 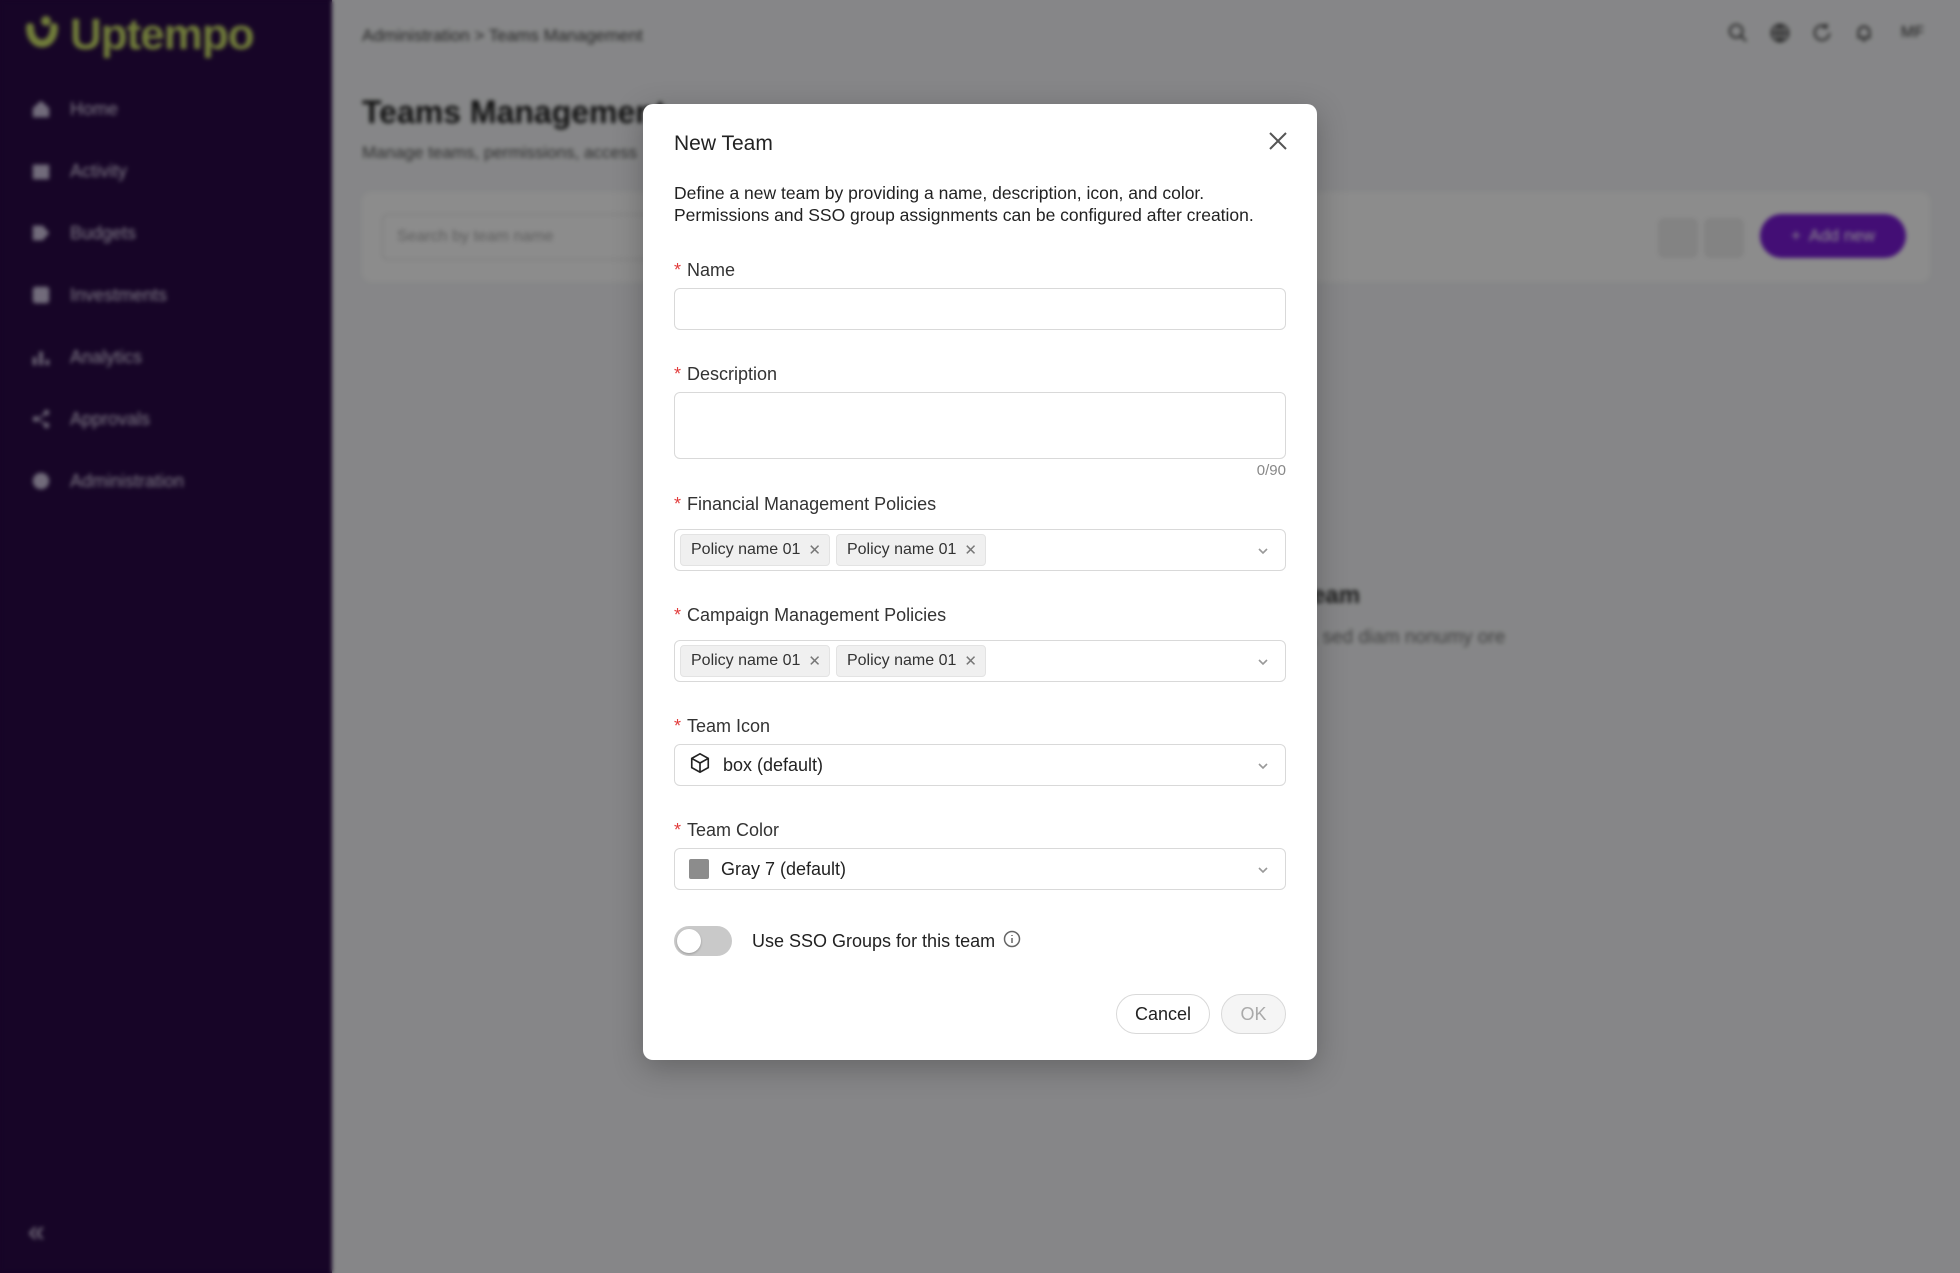 I want to click on name-input, so click(x=980, y=309).